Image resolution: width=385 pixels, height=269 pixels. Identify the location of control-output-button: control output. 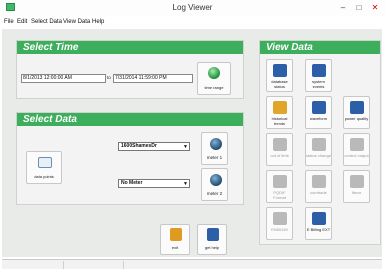
(356, 149).